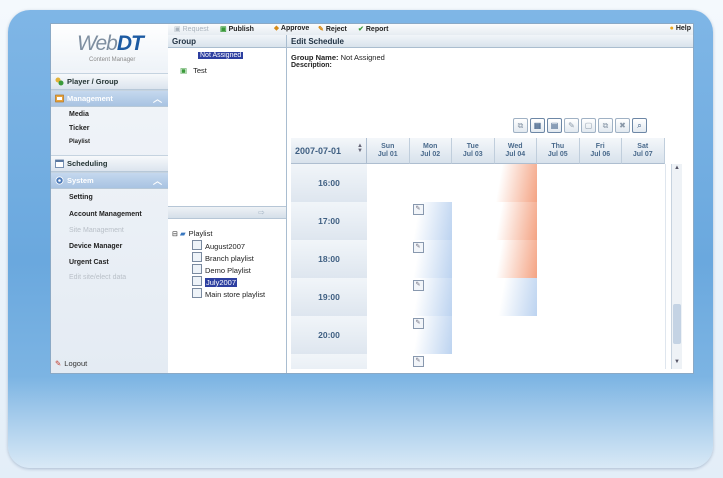 This screenshot has height=478, width=723. I want to click on day-header: Tue Jul 03, so click(473, 151).